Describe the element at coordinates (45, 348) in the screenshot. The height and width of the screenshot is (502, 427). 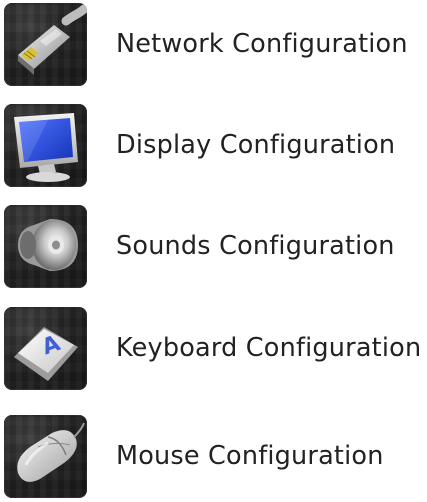
I see `keyboard-key-icon: A` at that location.